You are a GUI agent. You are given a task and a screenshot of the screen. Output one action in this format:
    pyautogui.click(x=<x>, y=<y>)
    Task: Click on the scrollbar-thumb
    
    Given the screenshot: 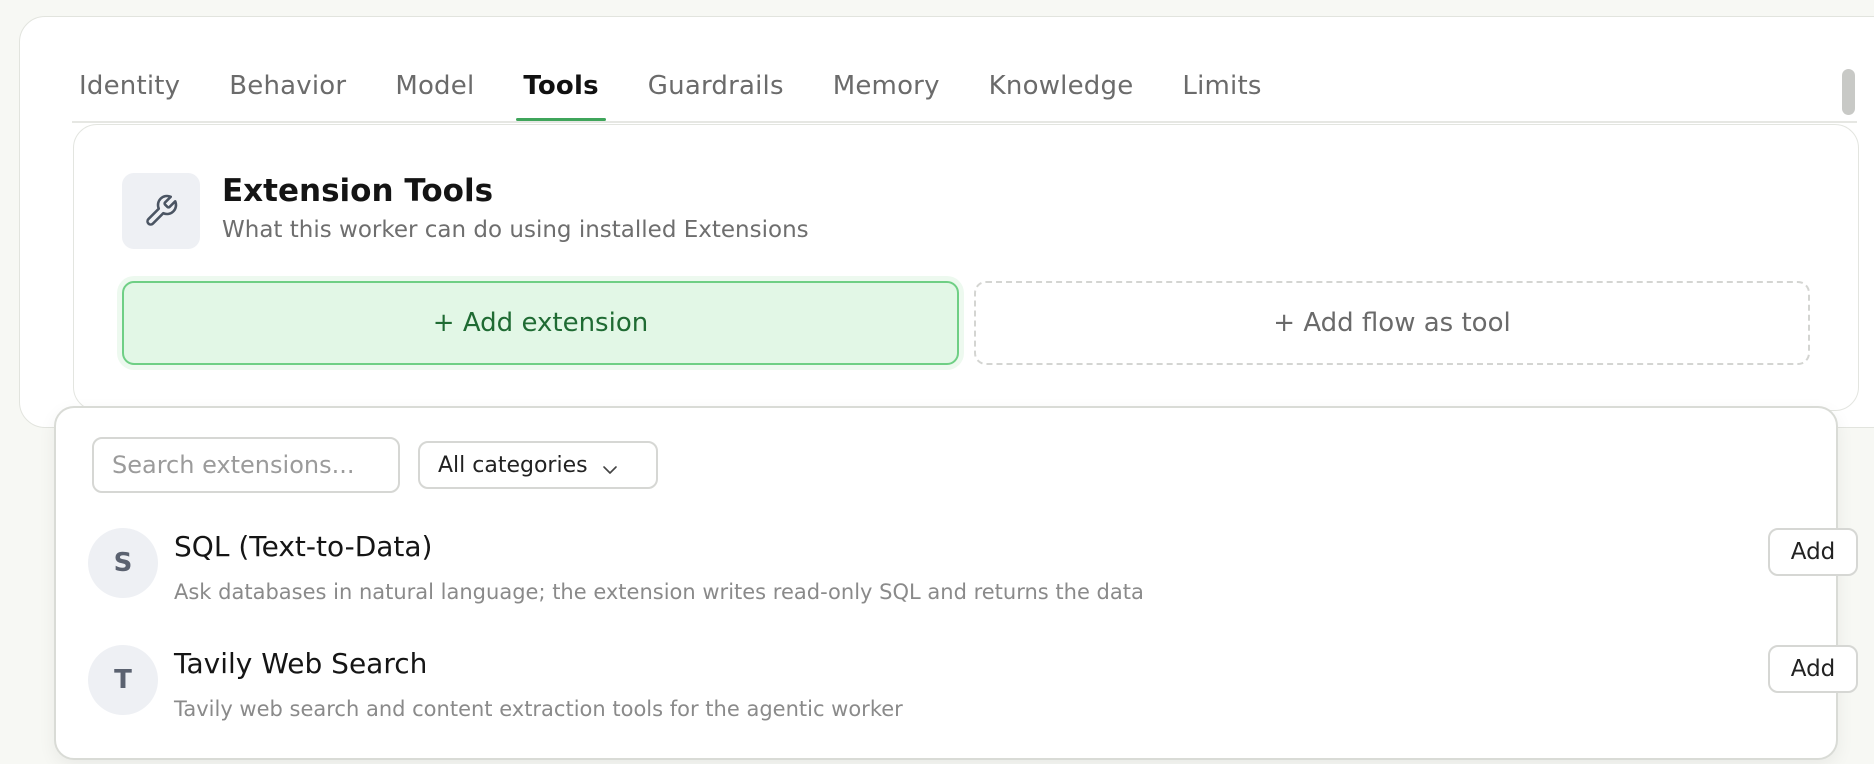 What is the action you would take?
    pyautogui.click(x=1848, y=92)
    